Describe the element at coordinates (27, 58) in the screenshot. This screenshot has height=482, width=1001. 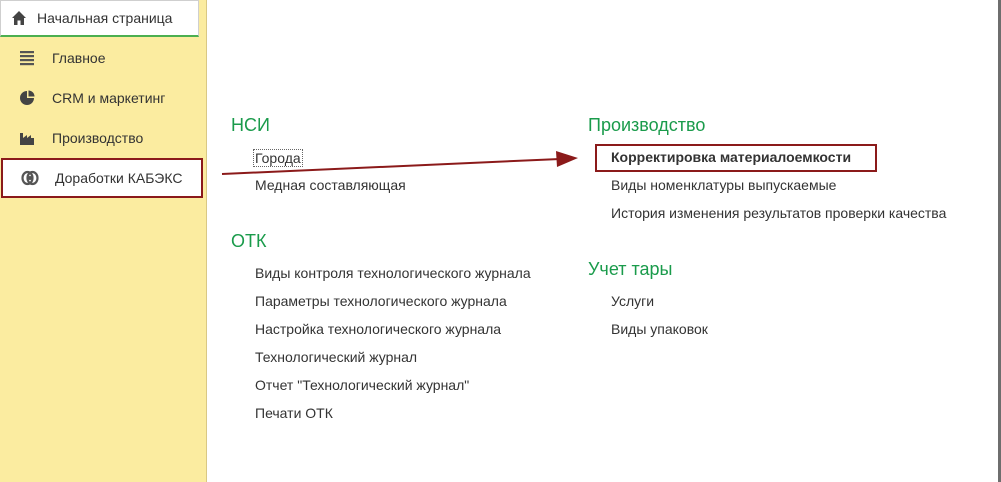
I see `menu-lines-icon` at that location.